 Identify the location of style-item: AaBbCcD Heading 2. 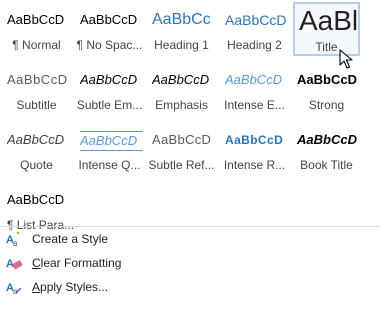
(254, 29).